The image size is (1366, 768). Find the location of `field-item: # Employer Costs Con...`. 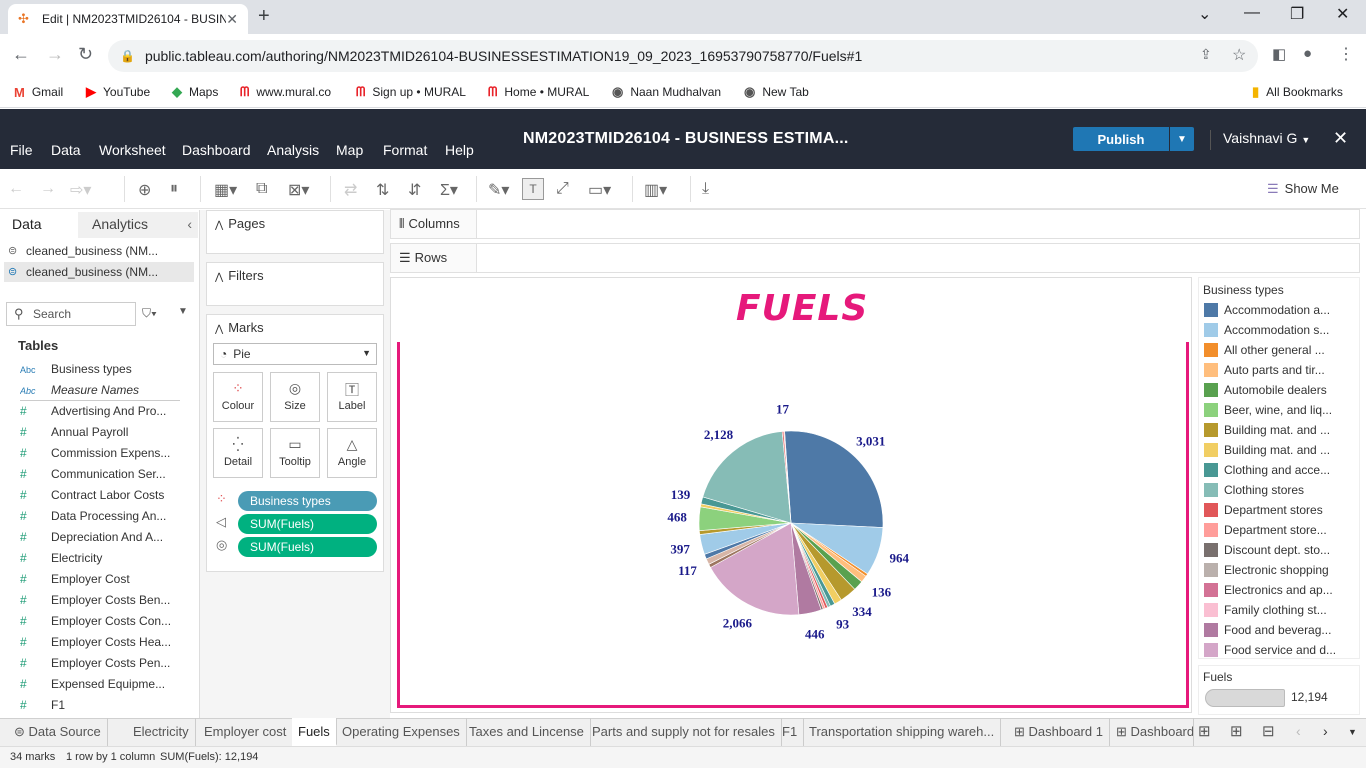

field-item: # Employer Costs Con... is located at coordinates (100, 621).